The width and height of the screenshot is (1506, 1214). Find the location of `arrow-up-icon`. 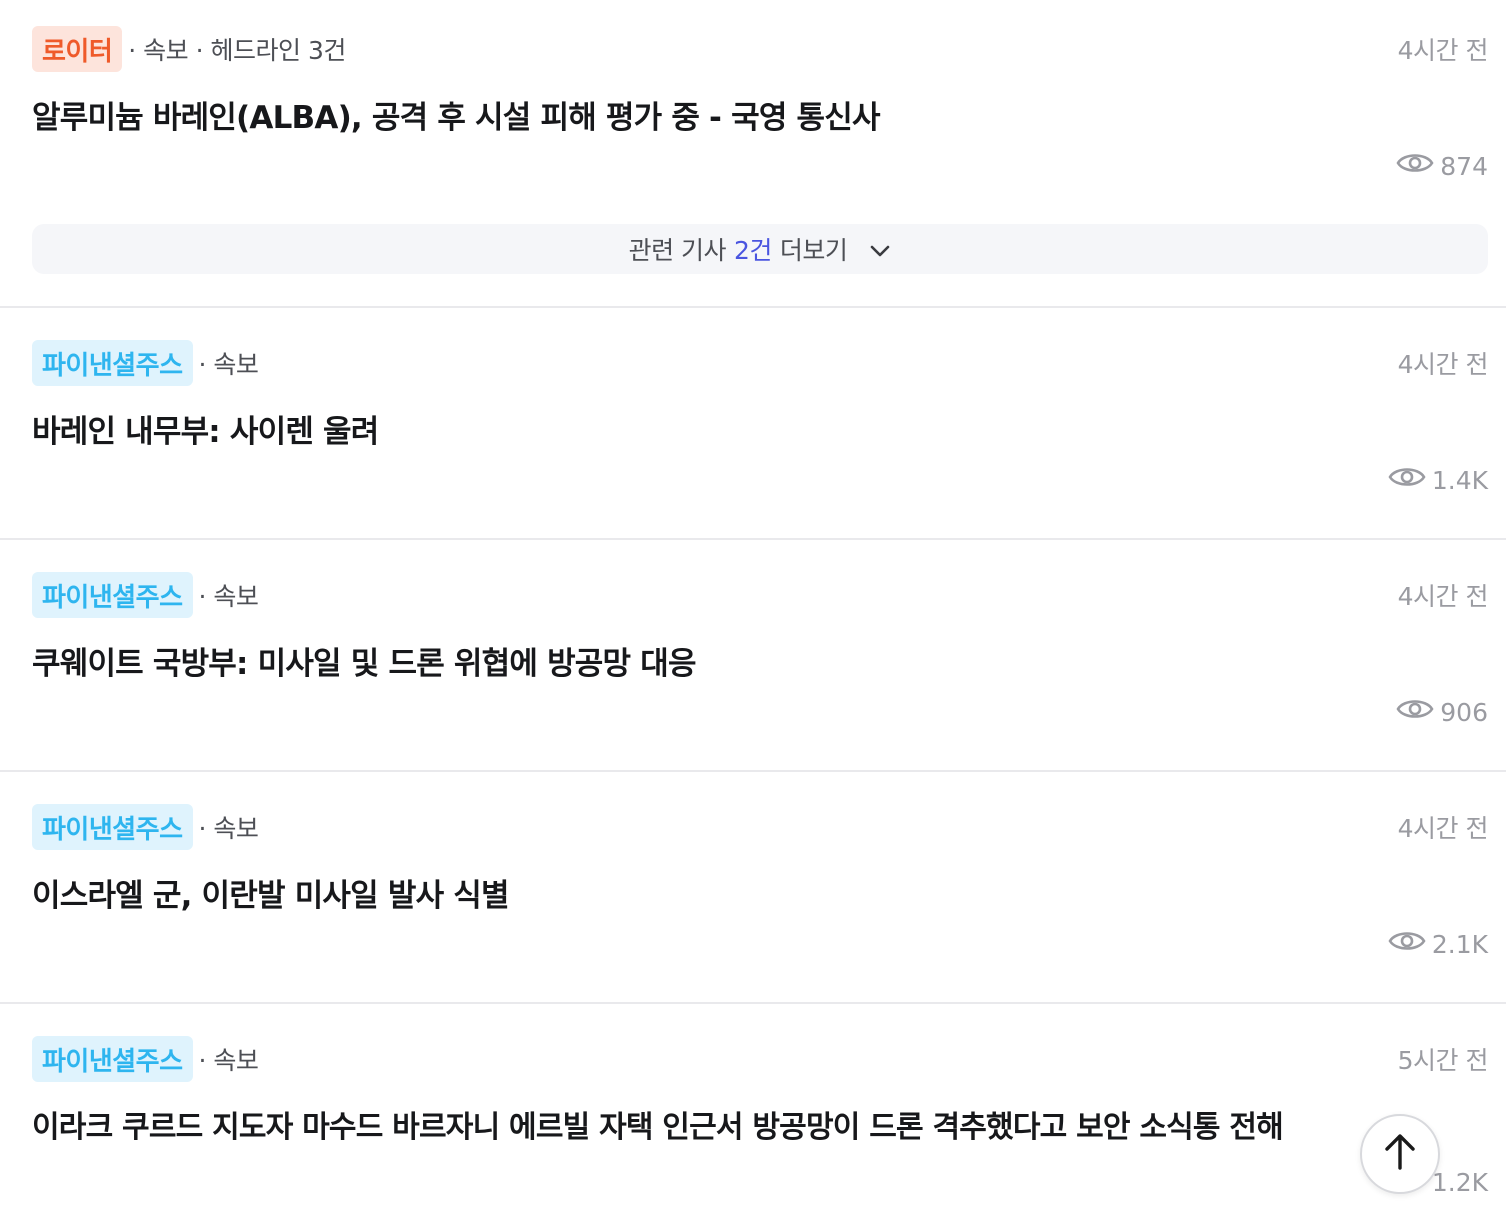

arrow-up-icon is located at coordinates (1400, 1154).